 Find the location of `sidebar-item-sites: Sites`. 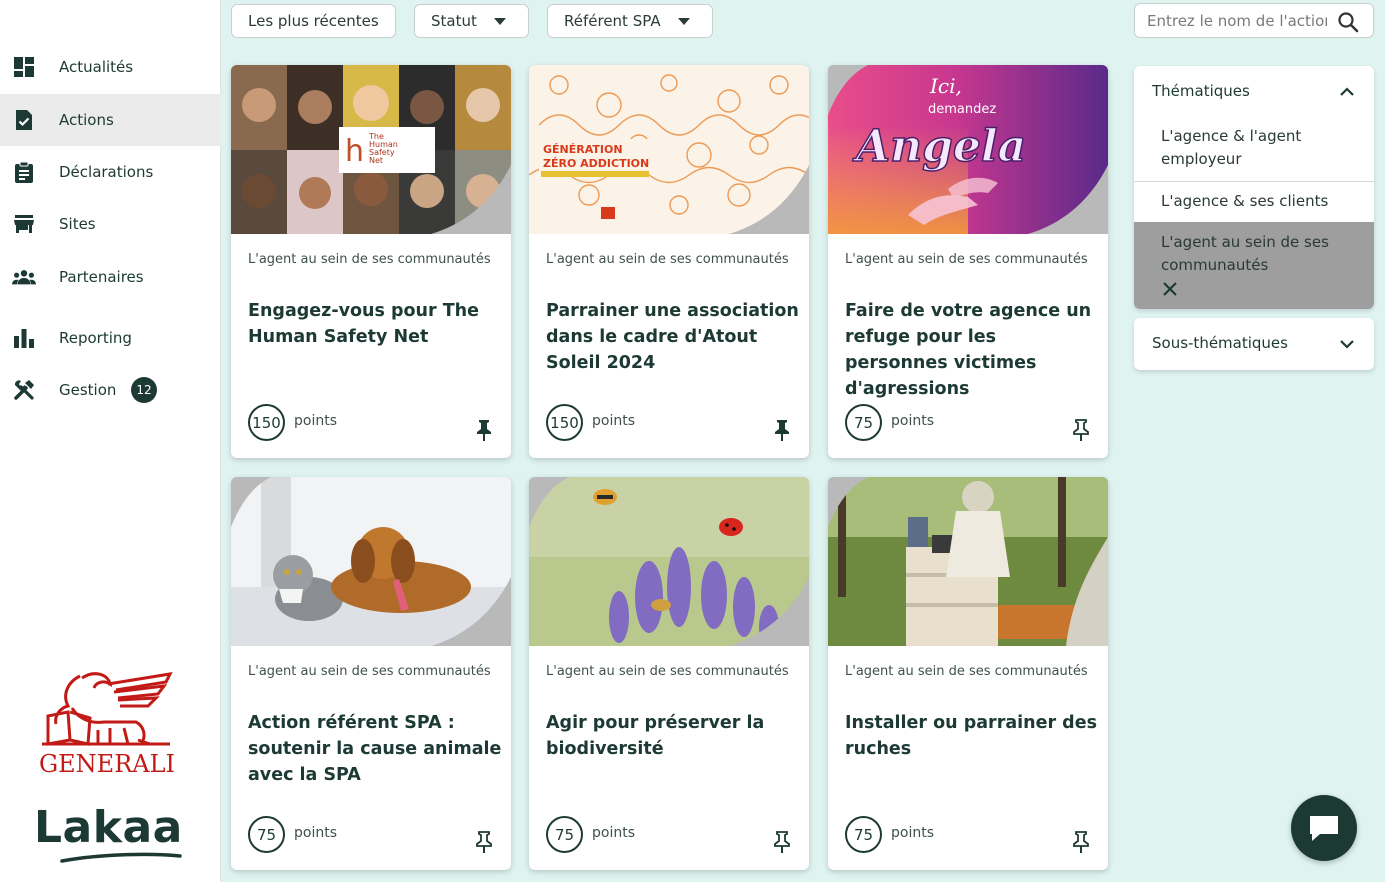

sidebar-item-sites: Sites is located at coordinates (110, 224).